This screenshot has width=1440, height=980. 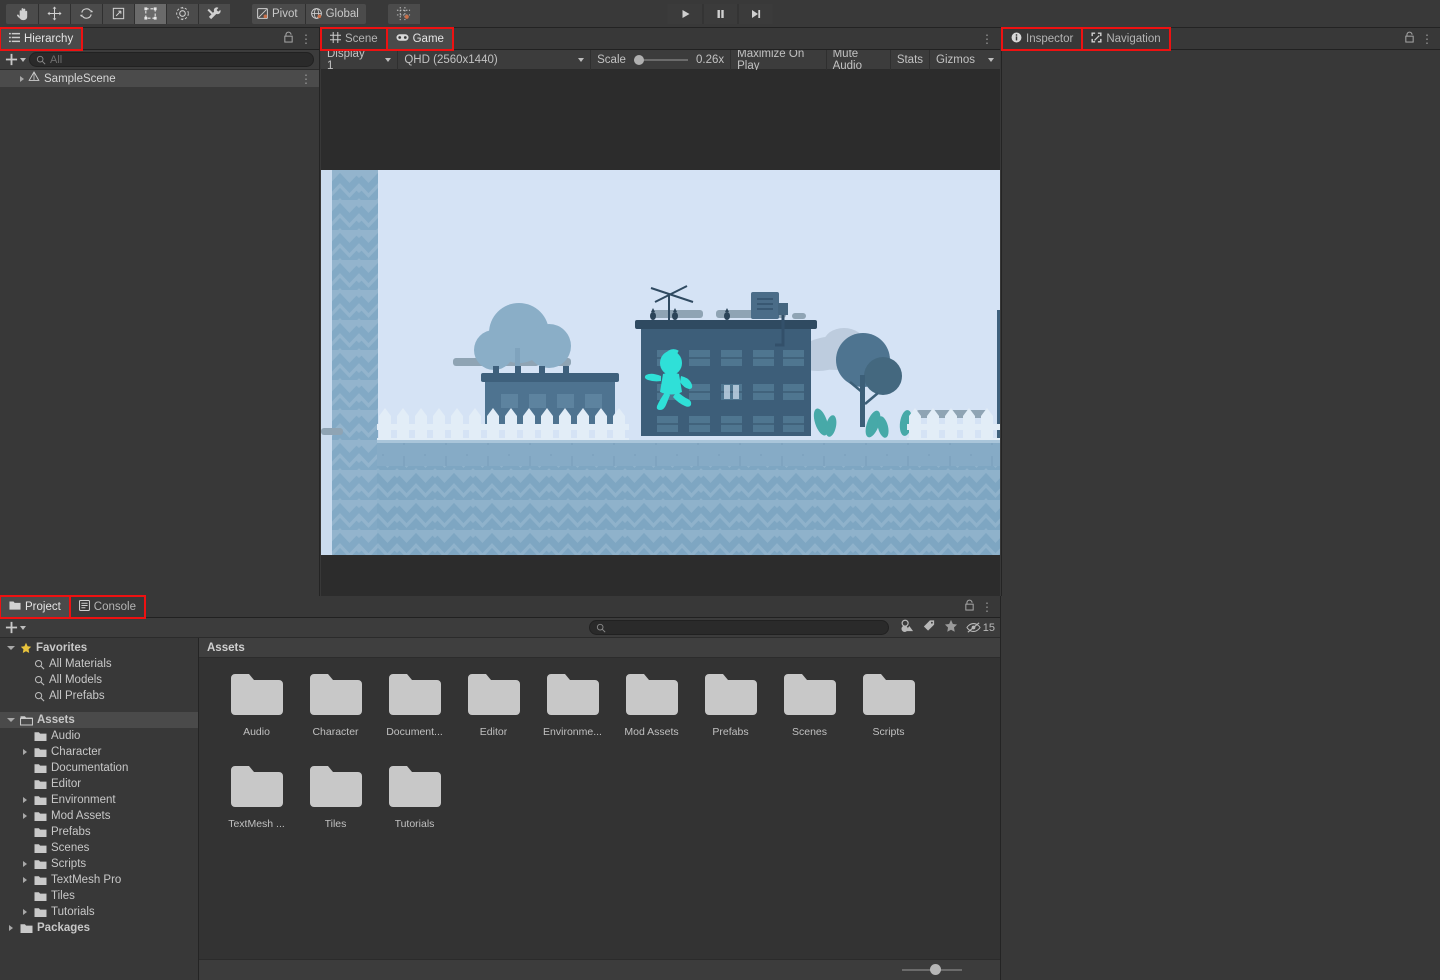 I want to click on hierarchy-search-placeholder: All, so click(x=56, y=59).